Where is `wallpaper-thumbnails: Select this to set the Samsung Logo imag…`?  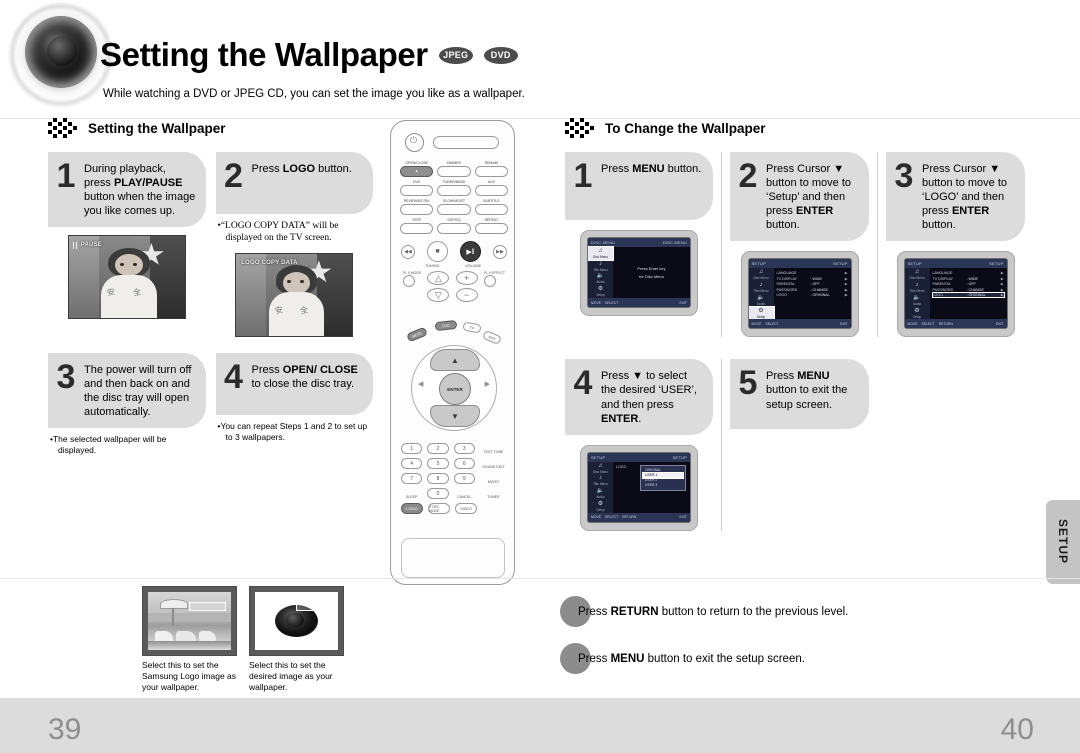
wallpaper-thumbnails: Select this to set the Samsung Logo imag… is located at coordinates (243, 639).